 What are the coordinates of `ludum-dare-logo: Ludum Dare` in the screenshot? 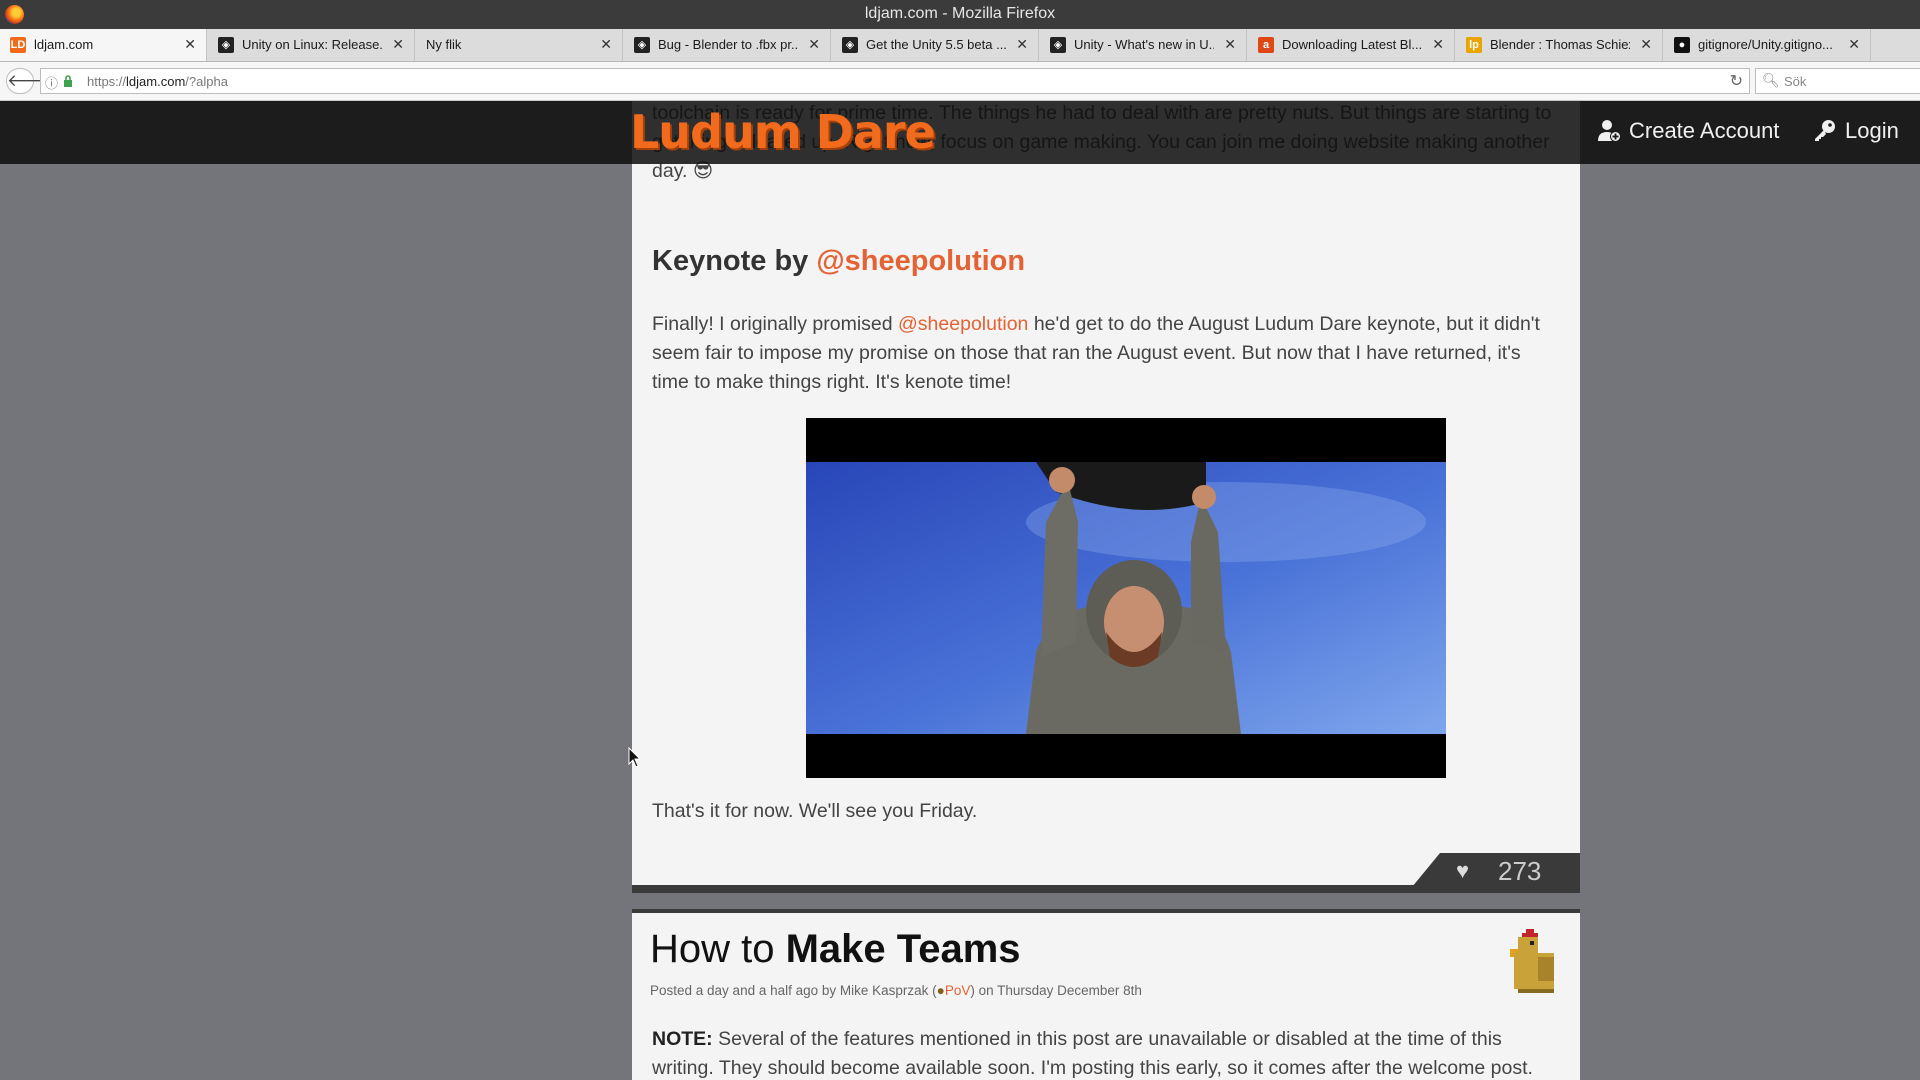 It's located at (783, 132).